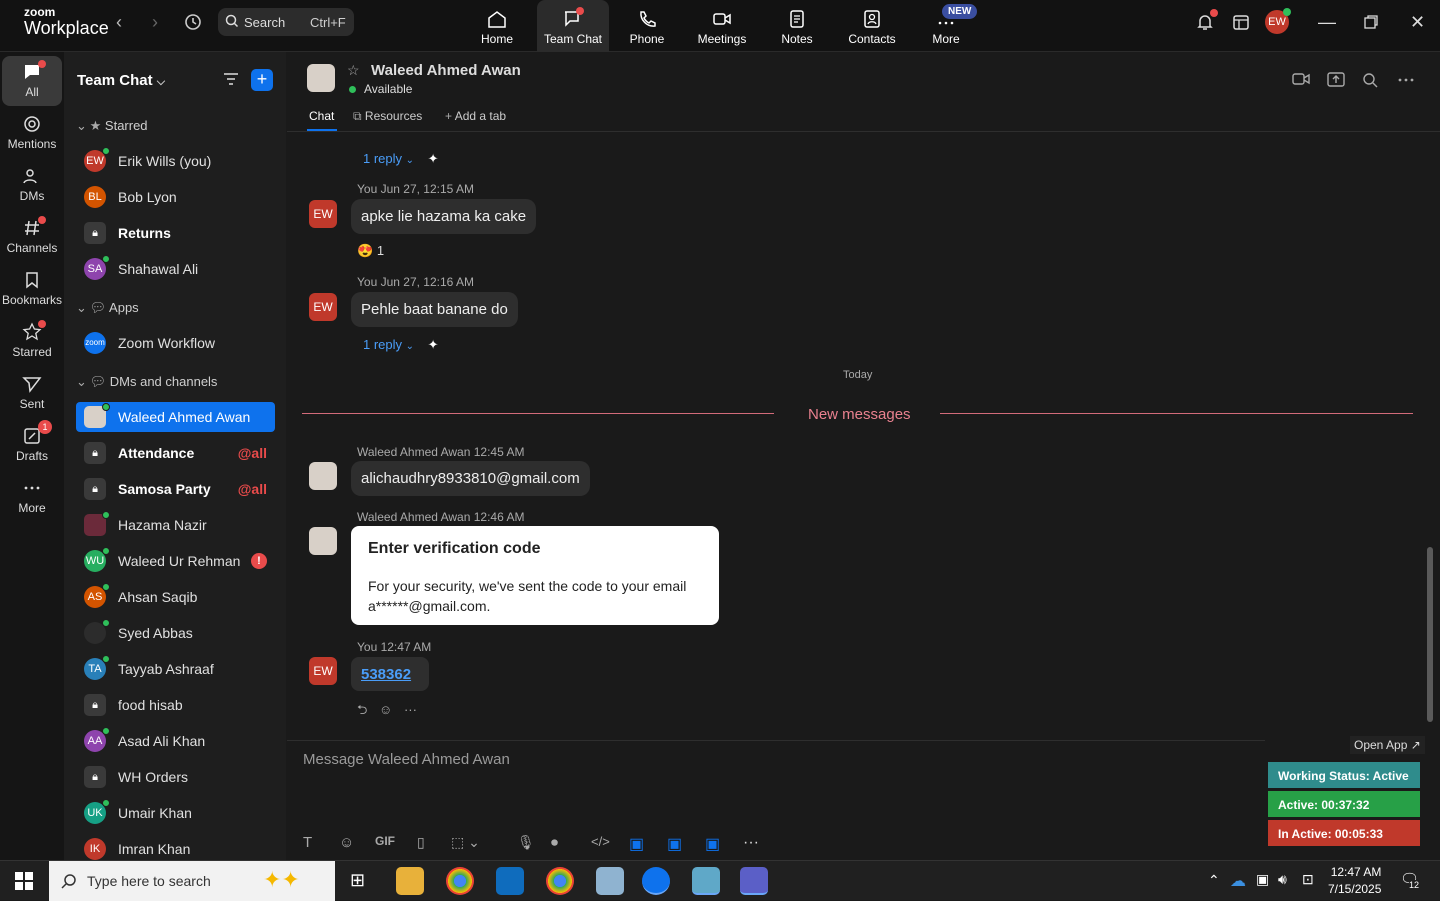  Describe the element at coordinates (470, 478) in the screenshot. I see `message-bubble: alichaudhry8933810@gmail.com` at that location.